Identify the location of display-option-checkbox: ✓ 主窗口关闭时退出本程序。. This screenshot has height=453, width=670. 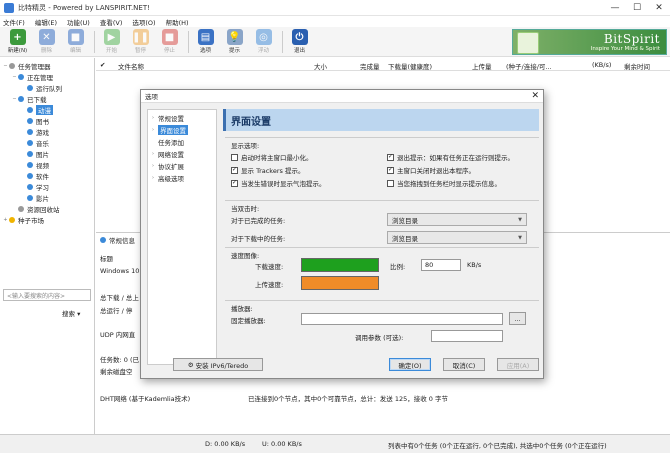
(431, 170).